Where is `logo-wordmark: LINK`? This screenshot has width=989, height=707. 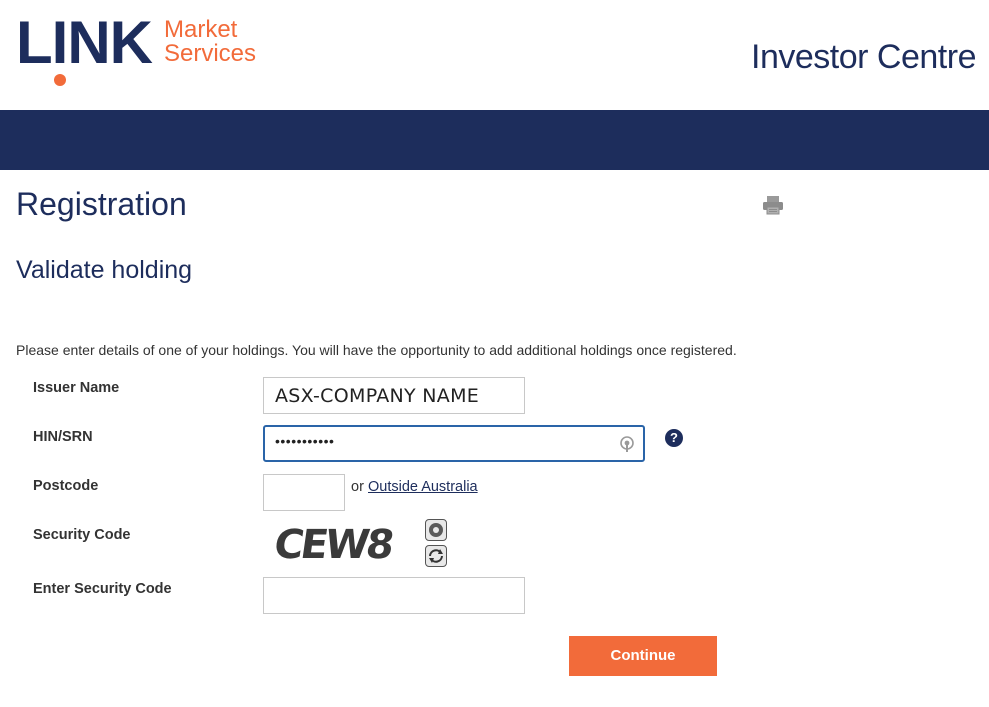 logo-wordmark: LINK is located at coordinates (84, 42).